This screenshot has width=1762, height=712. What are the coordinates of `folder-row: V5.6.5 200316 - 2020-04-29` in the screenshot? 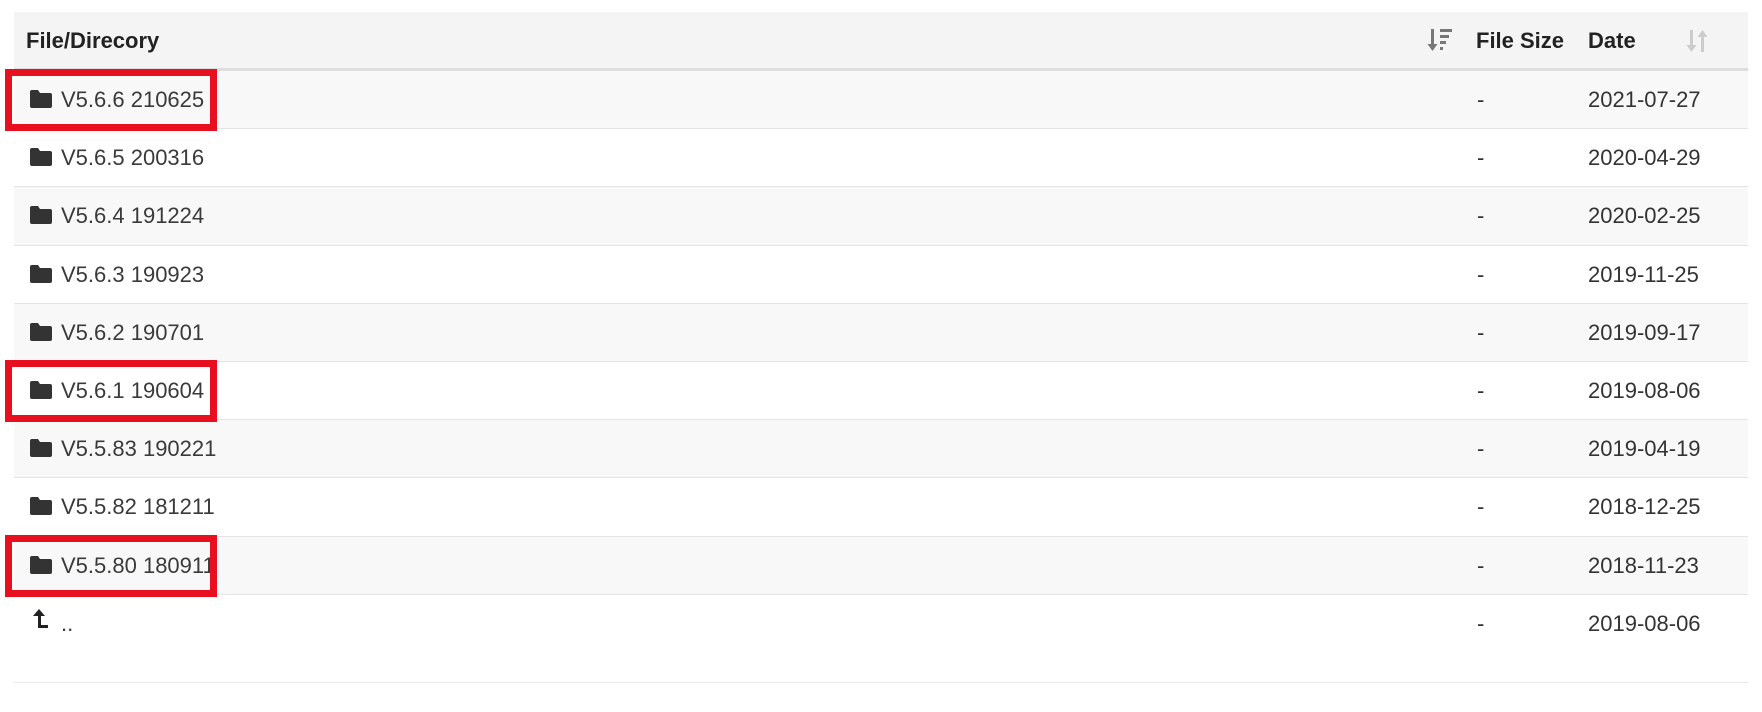 It's located at (881, 158).